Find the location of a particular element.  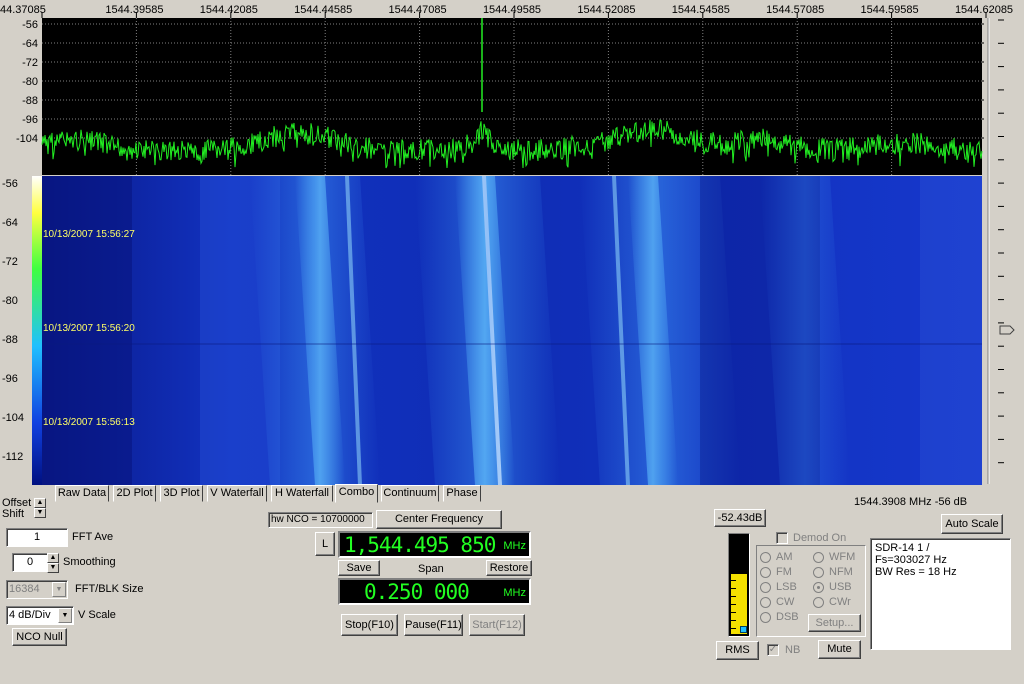

nco-null-button: NCO Null is located at coordinates (39, 637).